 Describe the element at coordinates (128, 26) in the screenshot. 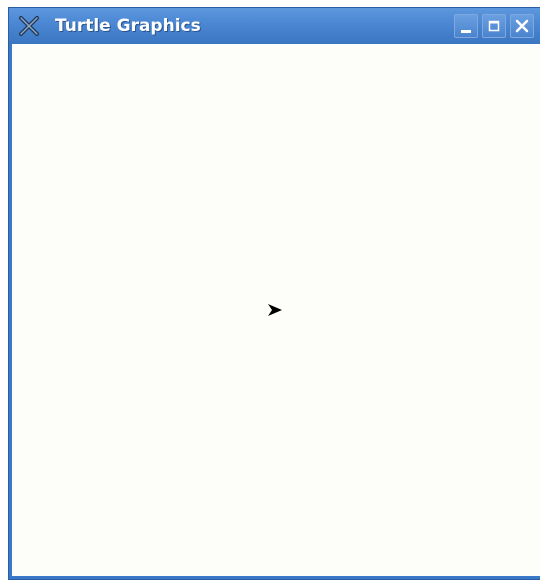

I see `window-title: Turtle Graphics` at that location.